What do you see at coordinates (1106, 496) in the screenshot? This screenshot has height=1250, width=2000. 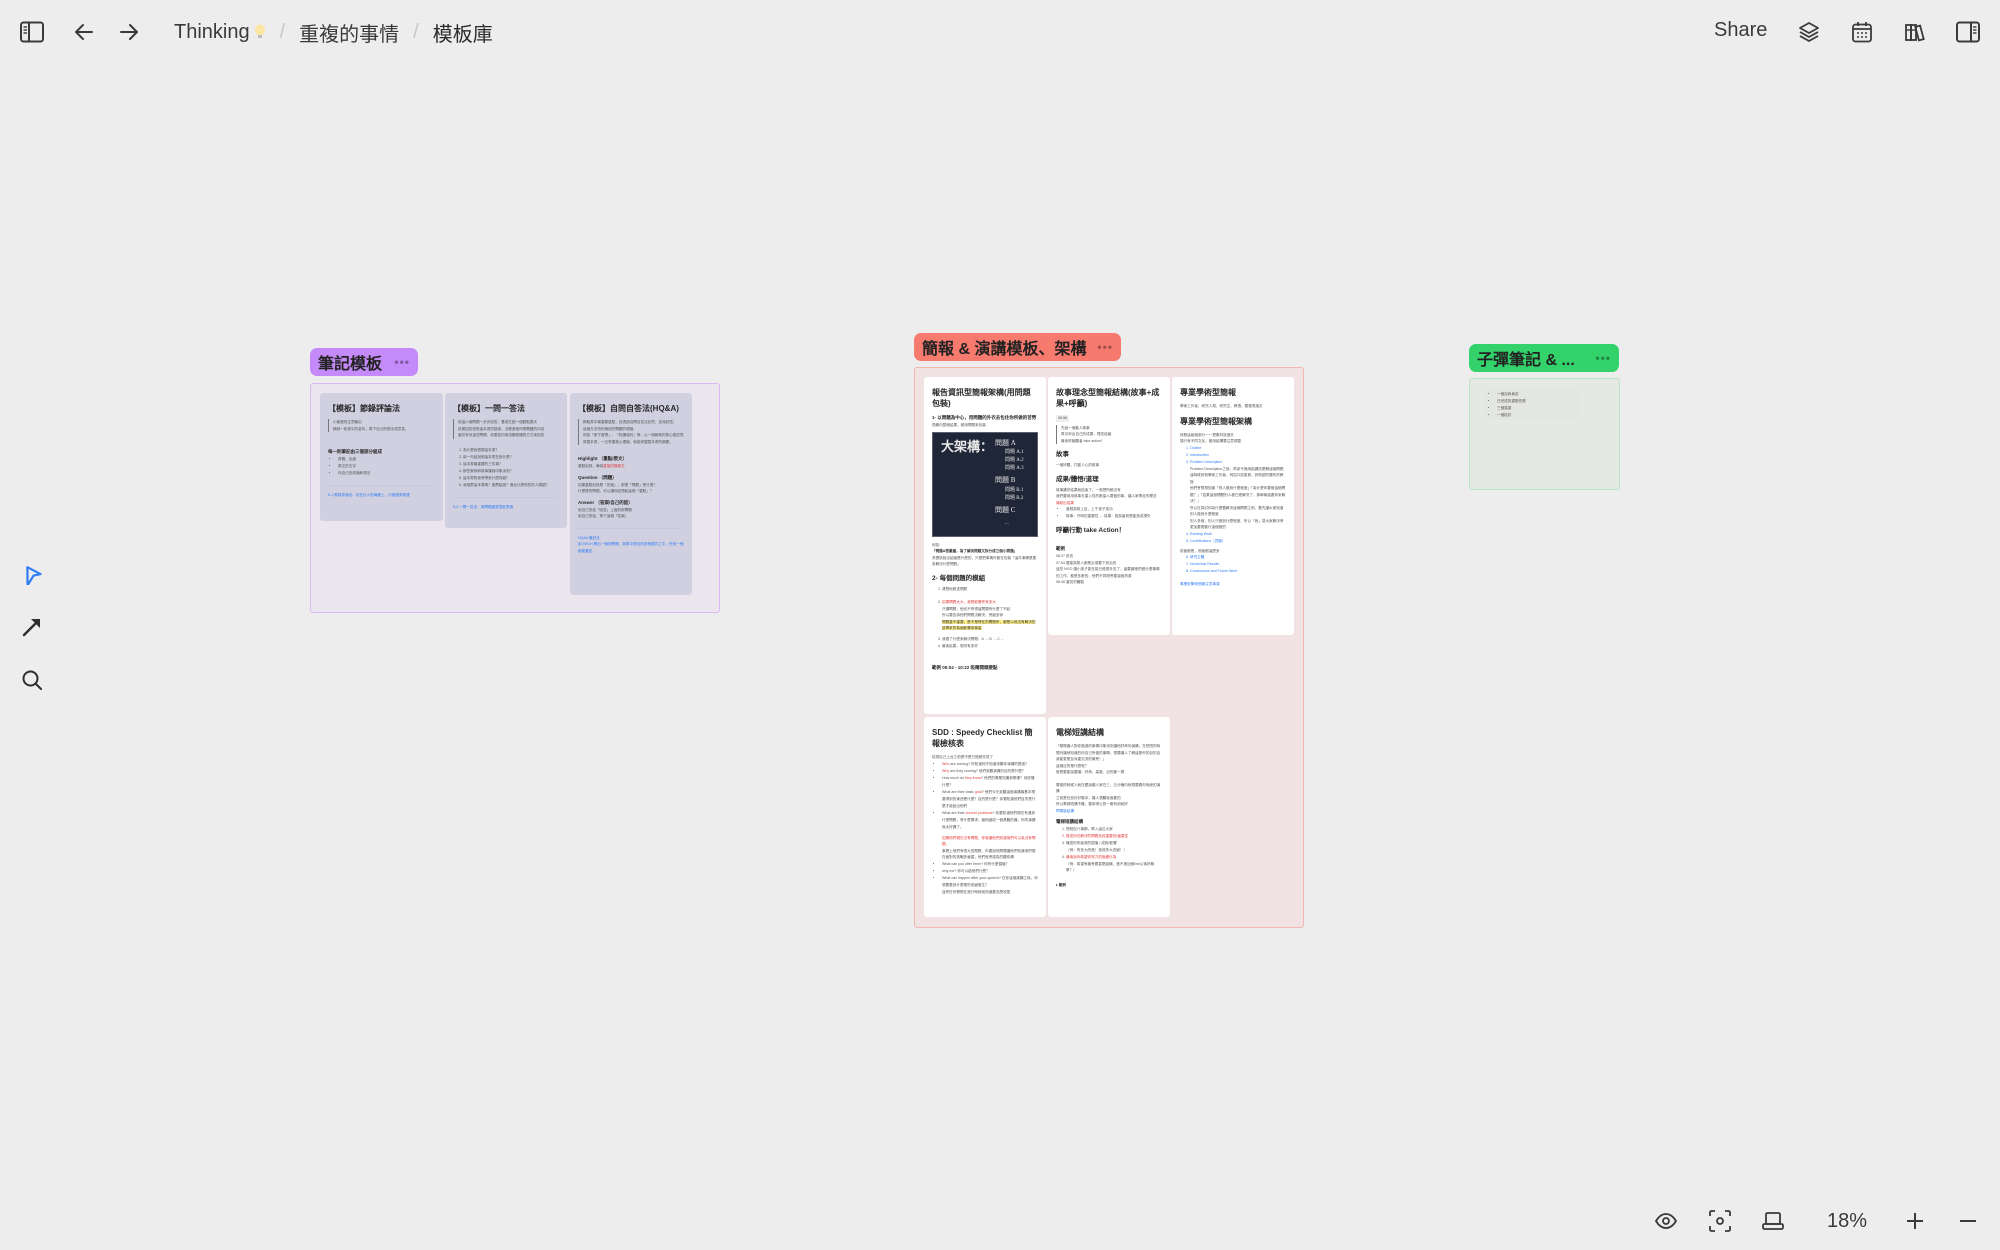 I see `card-text: 我們要用用故事去重入性的數量人要做的事，讓人家帶走的理念` at bounding box center [1106, 496].